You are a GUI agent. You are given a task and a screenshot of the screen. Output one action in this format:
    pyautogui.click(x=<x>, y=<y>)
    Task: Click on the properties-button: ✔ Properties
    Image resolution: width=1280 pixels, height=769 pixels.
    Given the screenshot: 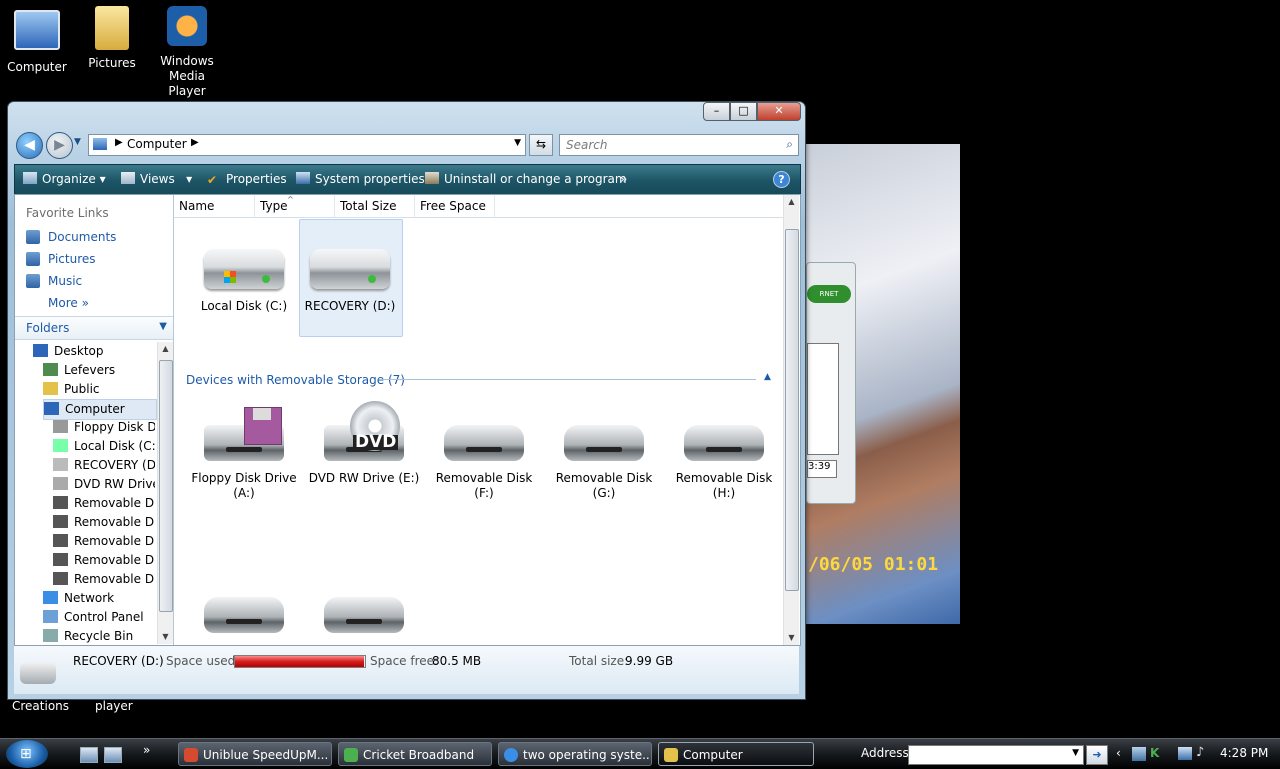 What is the action you would take?
    pyautogui.click(x=247, y=179)
    